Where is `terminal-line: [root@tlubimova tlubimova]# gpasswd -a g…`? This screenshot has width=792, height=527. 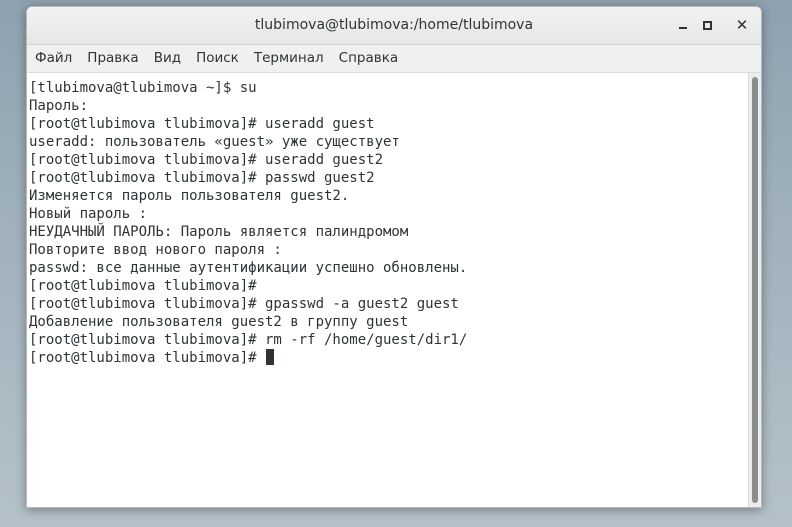
terminal-line: [root@tlubimova tlubimova]# gpasswd -a g… is located at coordinates (244, 304).